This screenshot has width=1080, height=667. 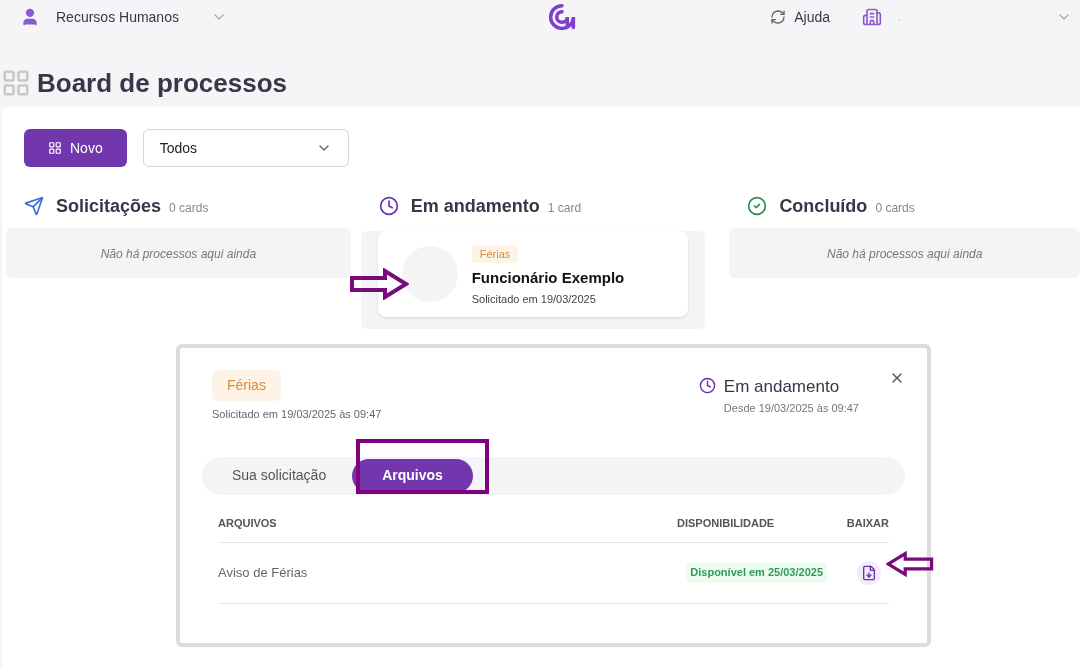 What do you see at coordinates (867, 523) in the screenshot?
I see `column-header: BAIXAR` at bounding box center [867, 523].